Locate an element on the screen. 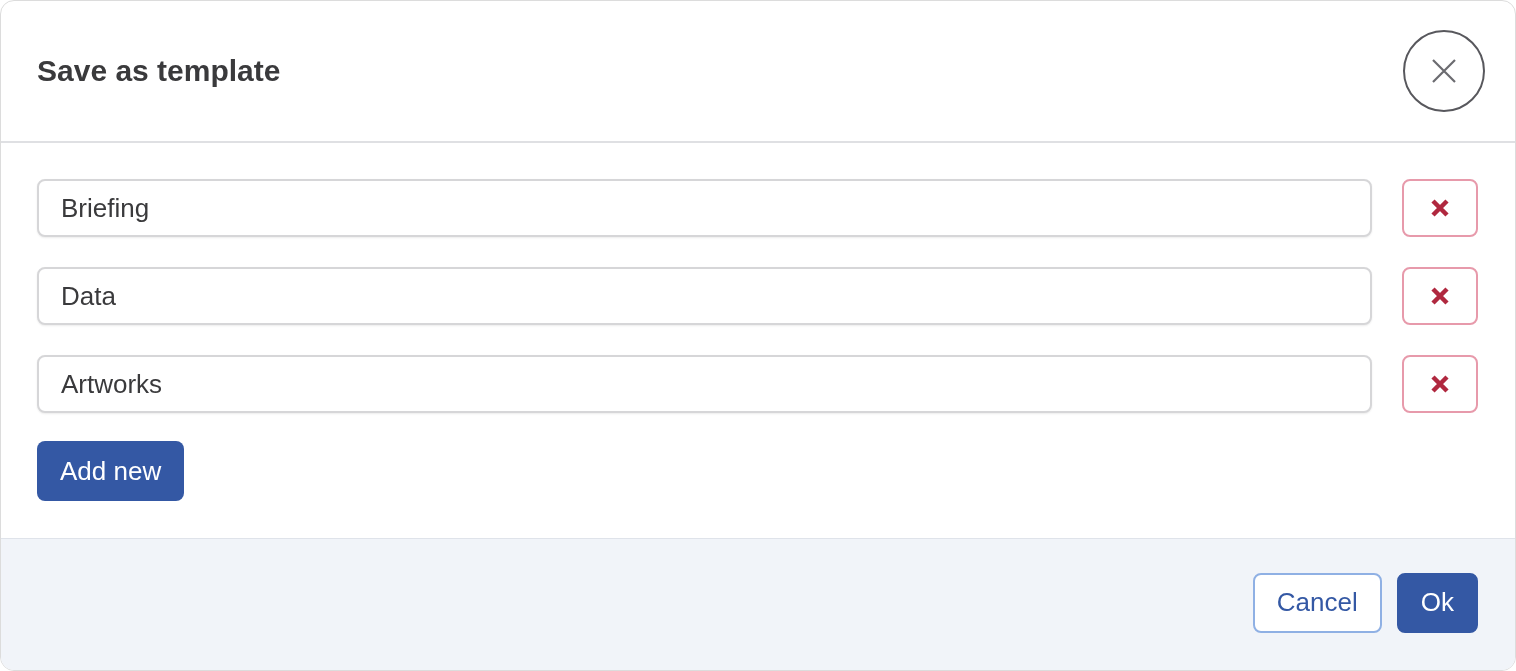  input-field: Artworks is located at coordinates (704, 384).